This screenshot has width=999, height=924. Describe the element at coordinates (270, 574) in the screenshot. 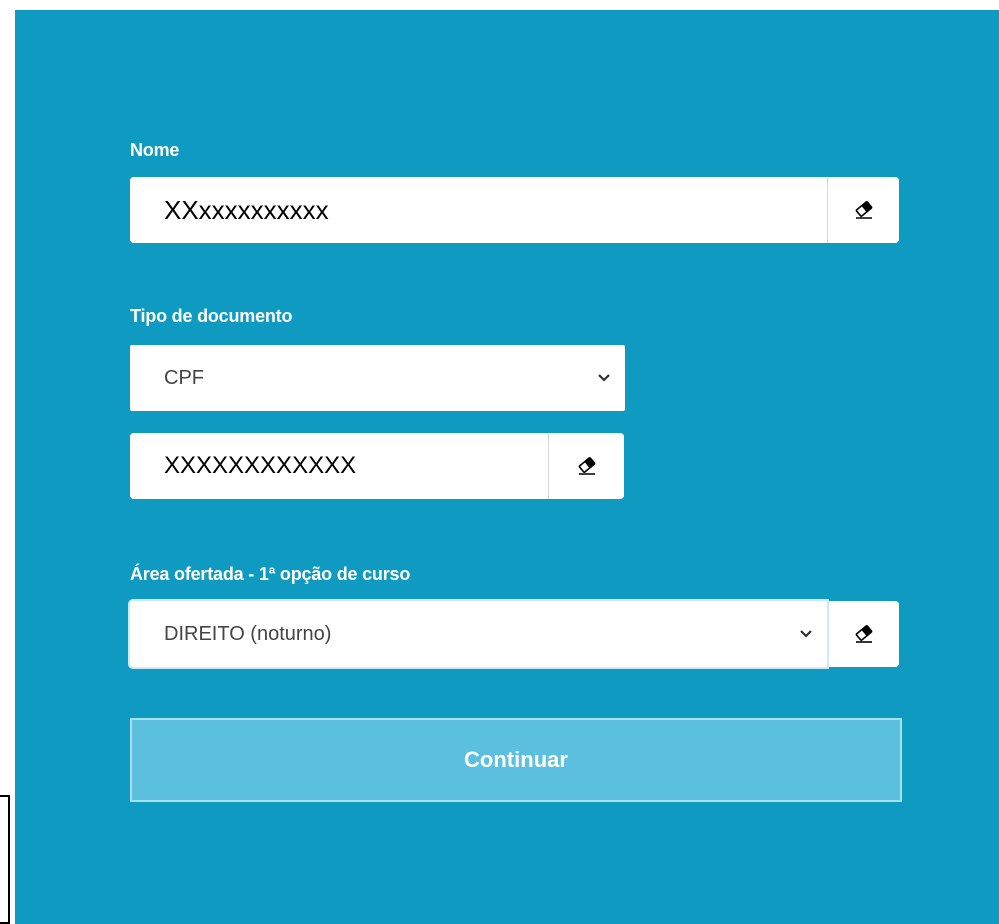

I see `area-ofertada-label: Área ofertada - 1ª opção de curso` at that location.